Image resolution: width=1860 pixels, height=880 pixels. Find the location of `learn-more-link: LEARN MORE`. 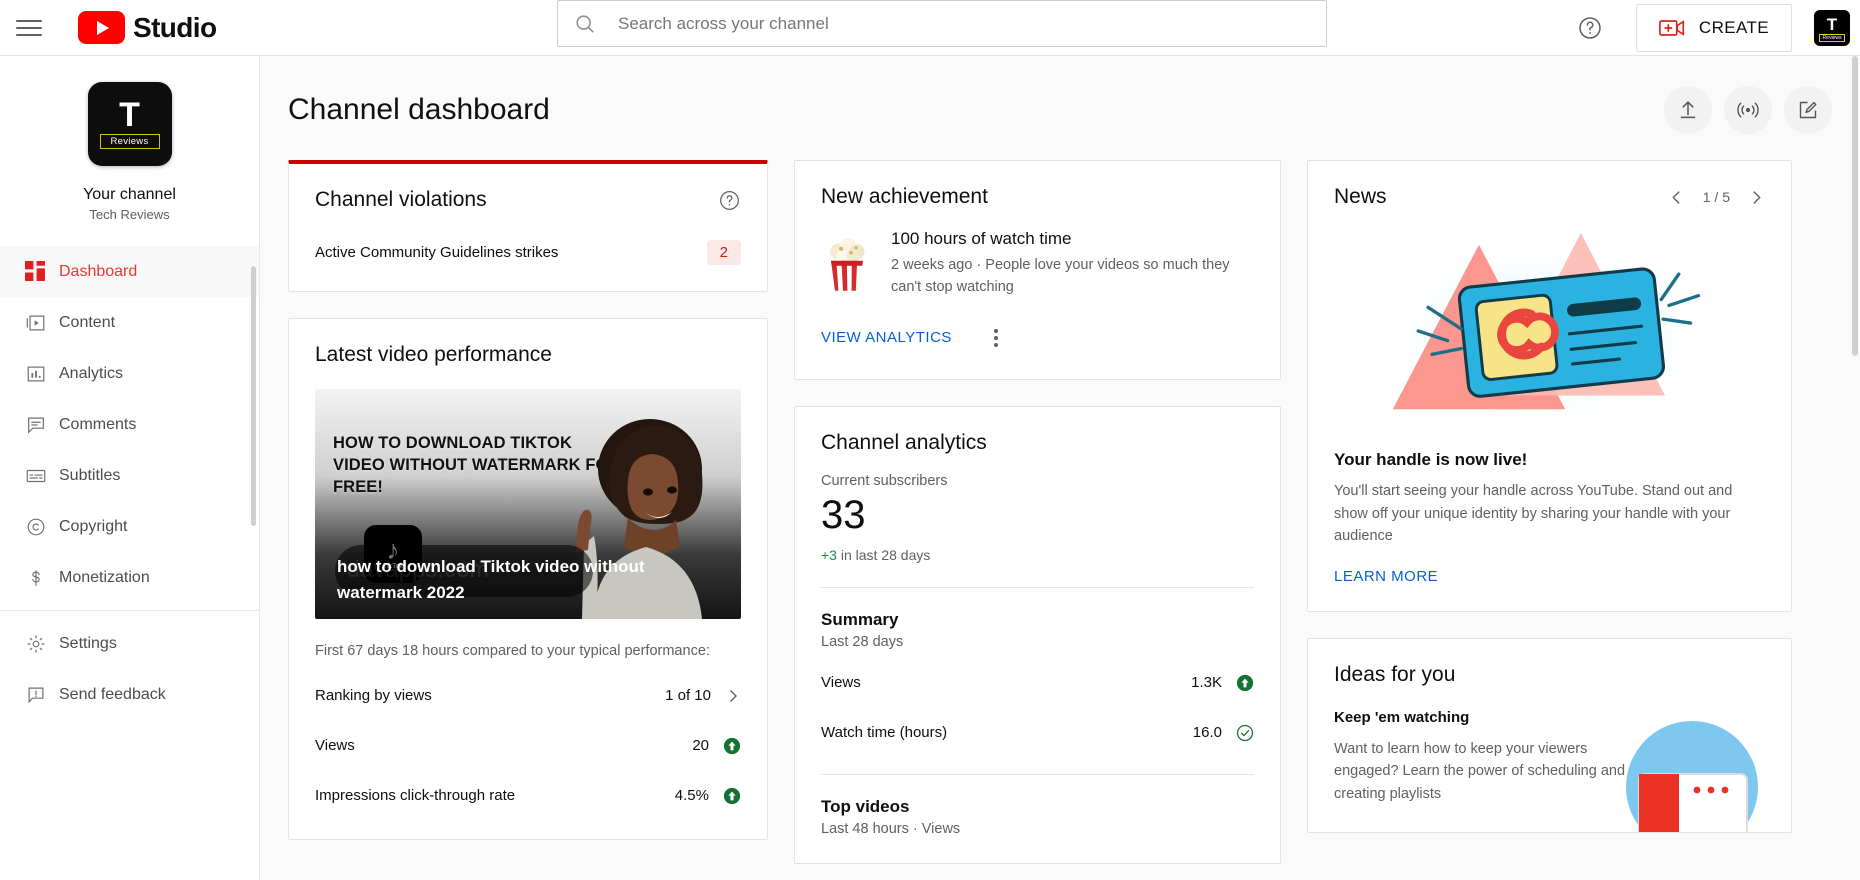

learn-more-link: LEARN MORE is located at coordinates (1549, 576).